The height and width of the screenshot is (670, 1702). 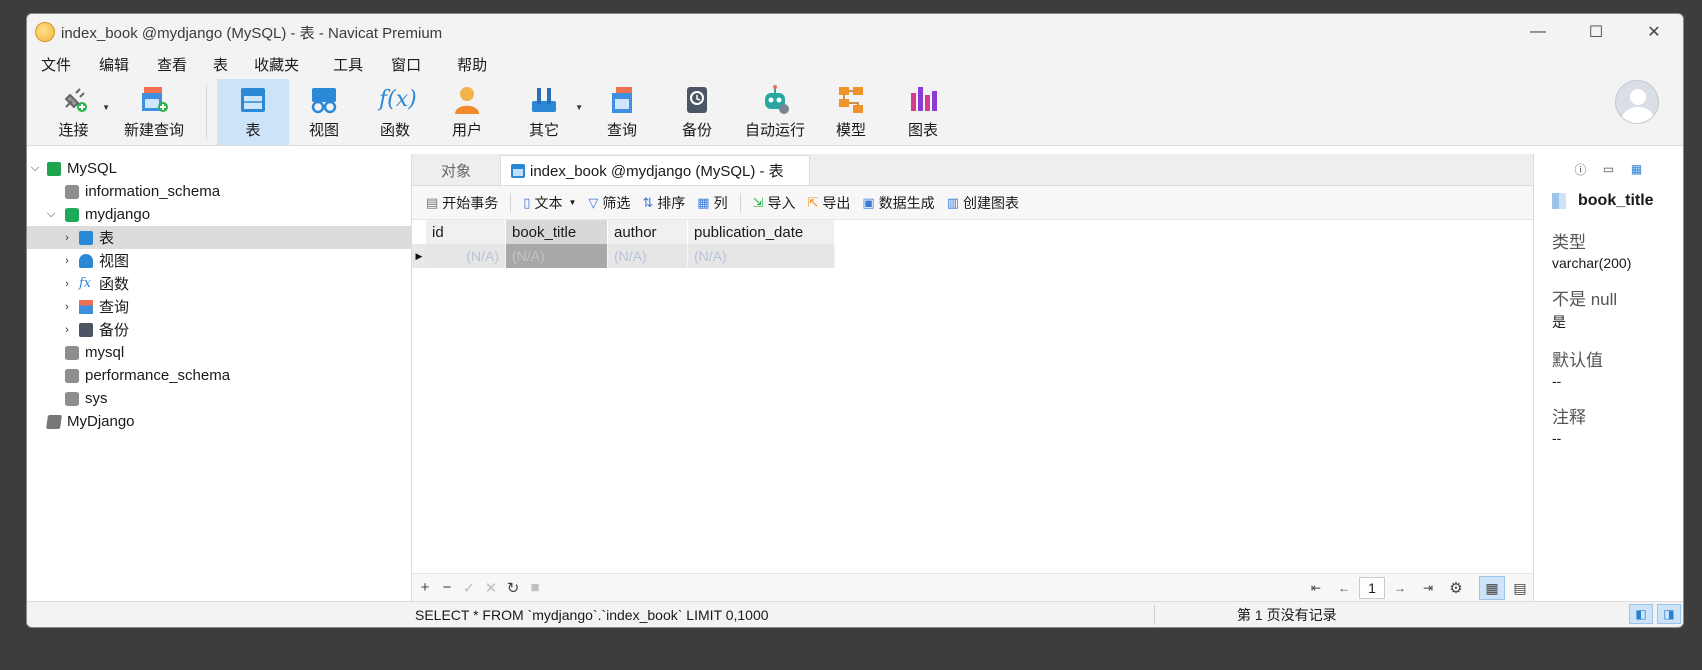 I want to click on menu-window: 窗口, so click(x=406, y=64).